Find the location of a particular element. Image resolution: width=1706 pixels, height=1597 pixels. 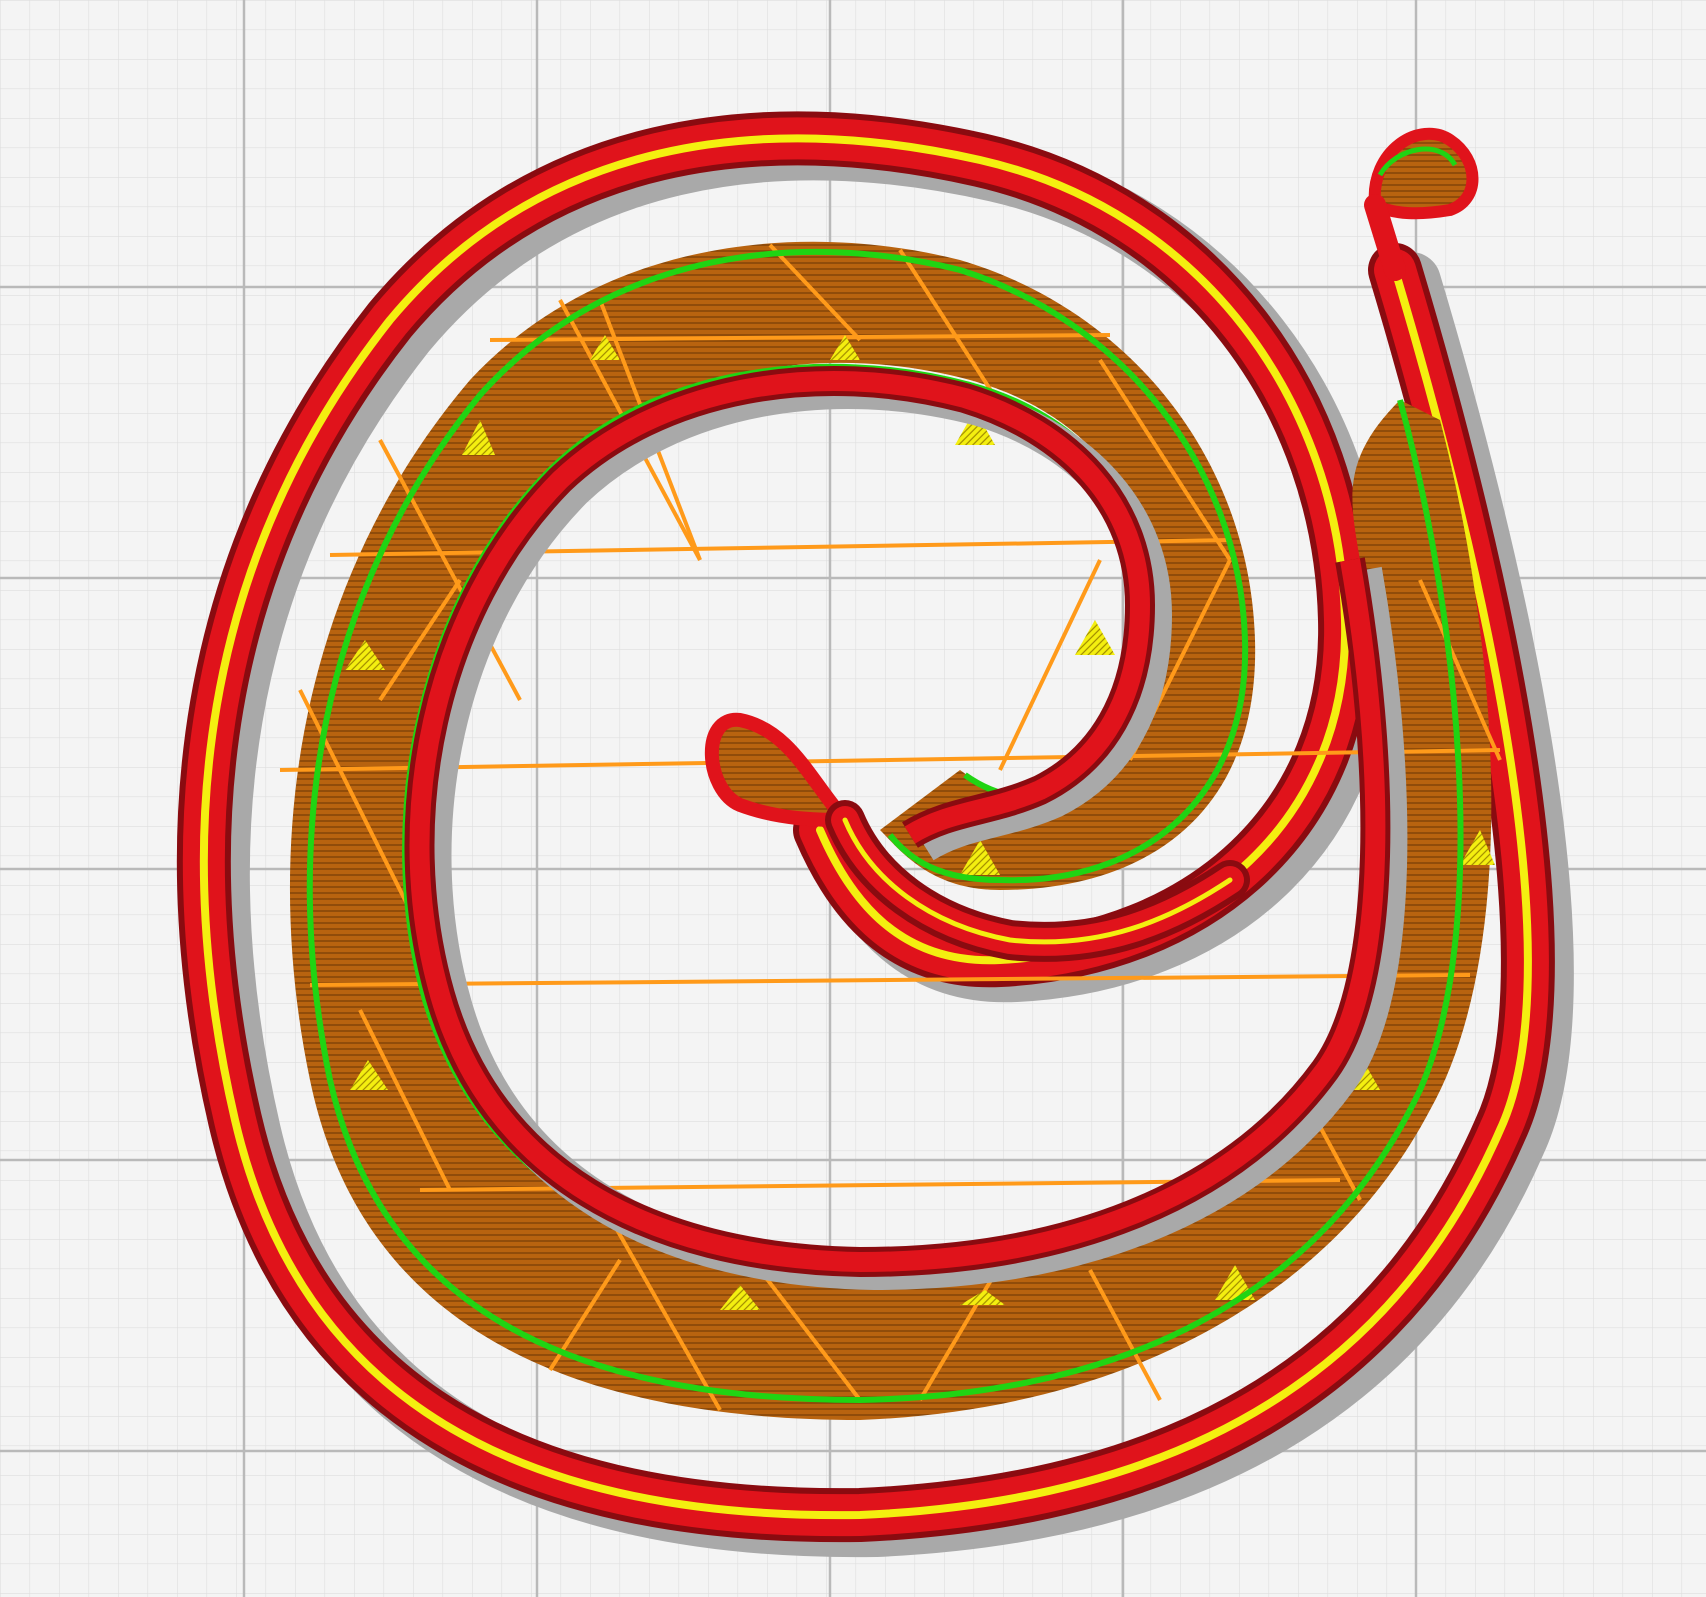

hook-end is located at coordinates (1423, 173).